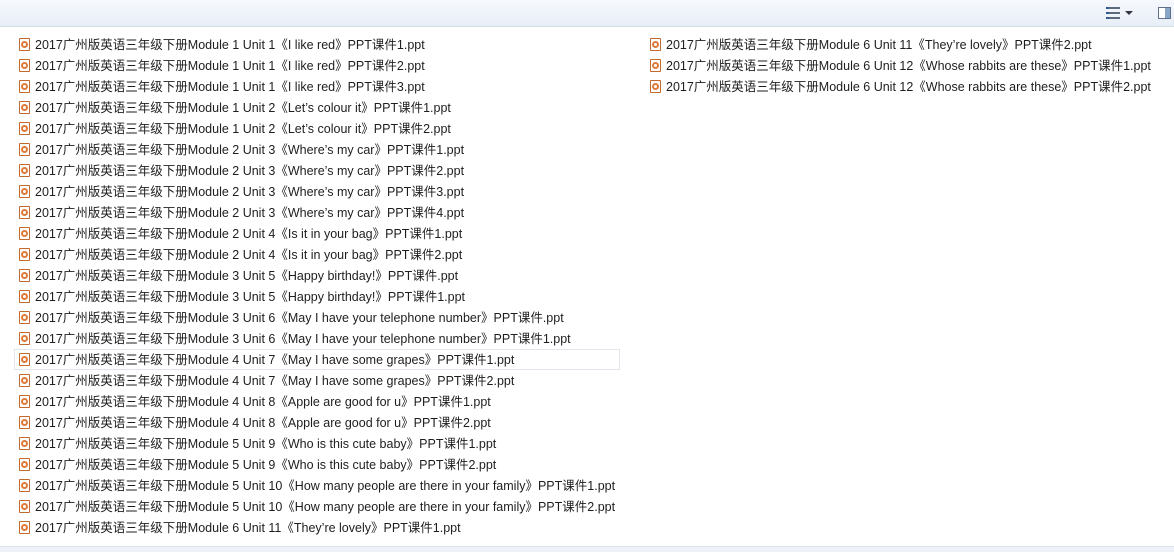  Describe the element at coordinates (1128, 13) in the screenshot. I see `chevron-down-icon` at that location.